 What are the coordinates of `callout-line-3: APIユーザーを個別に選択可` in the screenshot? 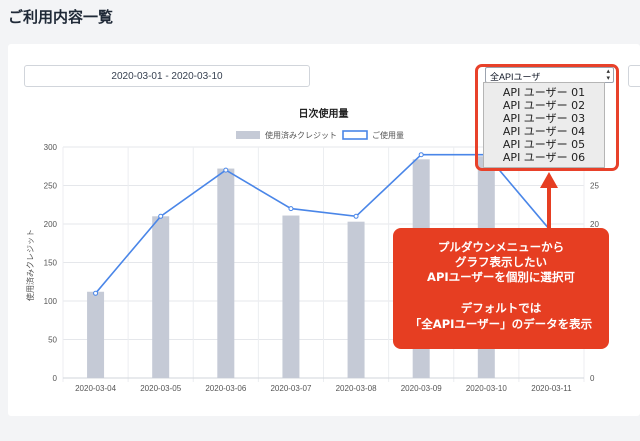 It's located at (501, 277).